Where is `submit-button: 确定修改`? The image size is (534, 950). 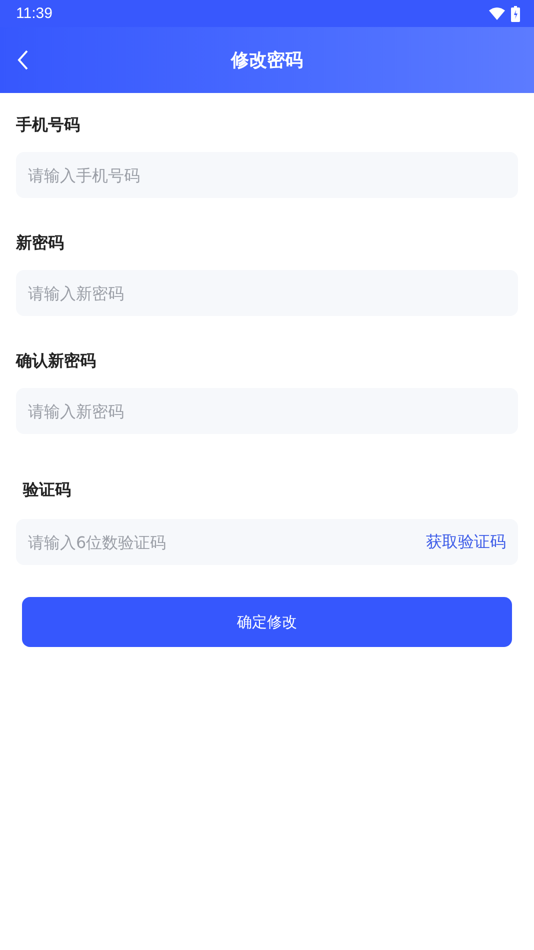
submit-button: 确定修改 is located at coordinates (267, 622).